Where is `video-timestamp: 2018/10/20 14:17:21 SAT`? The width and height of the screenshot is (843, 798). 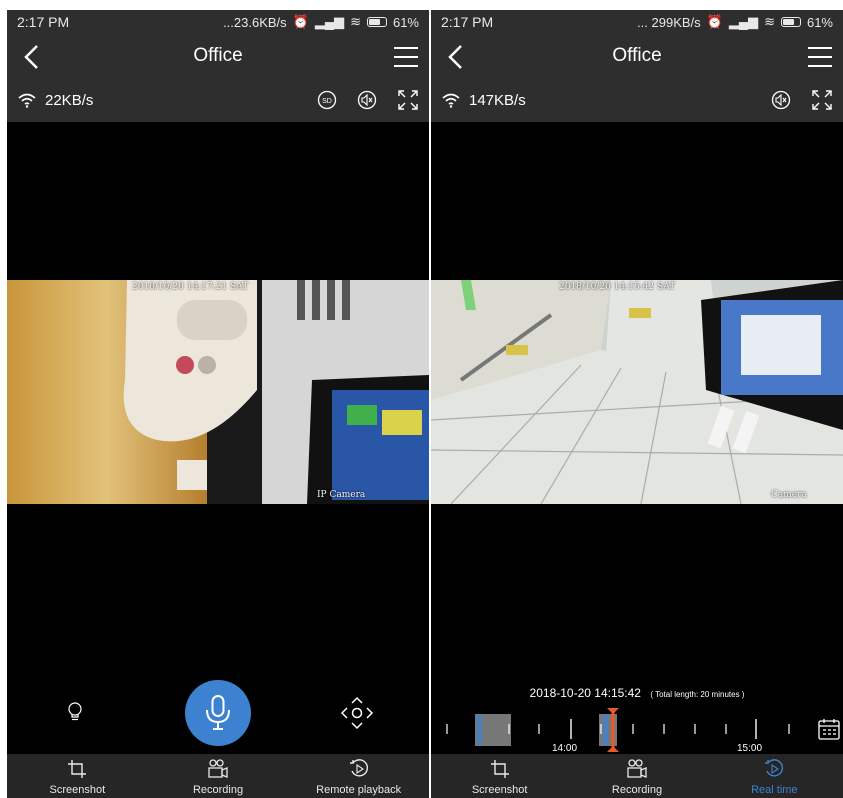 video-timestamp: 2018/10/20 14:17:21 SAT is located at coordinates (190, 287).